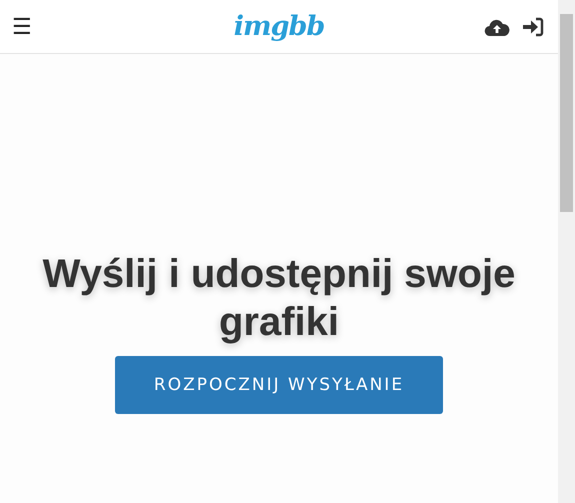 This screenshot has width=575, height=503. I want to click on scrollbar, so click(566, 251).